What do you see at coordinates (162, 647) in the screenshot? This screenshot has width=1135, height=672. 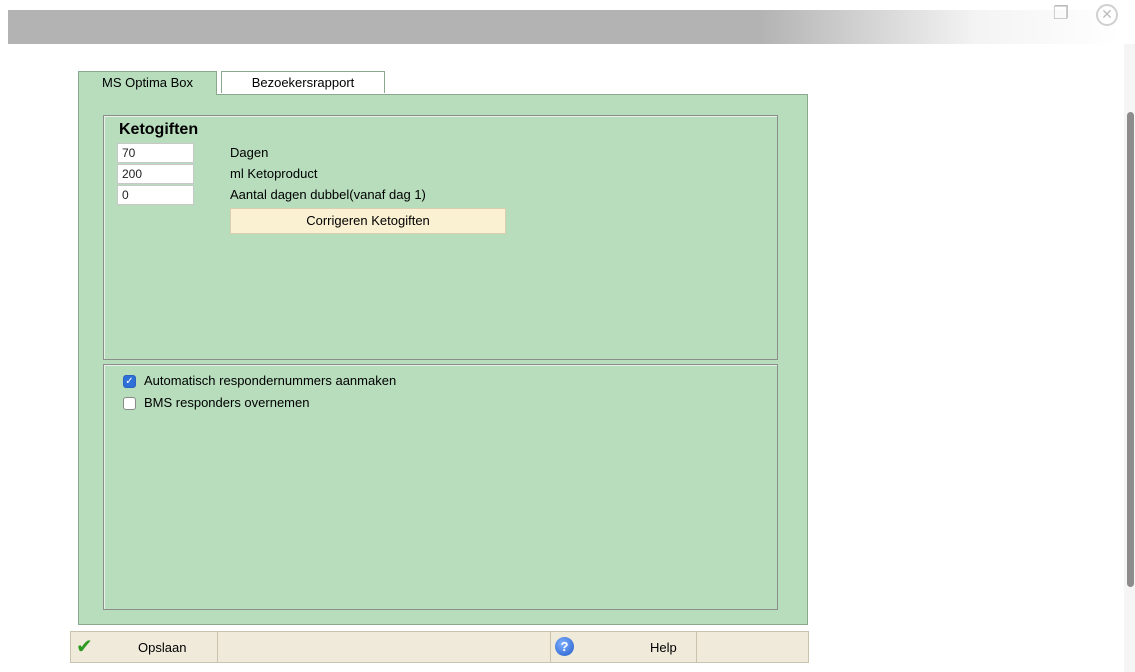 I see `opslaan-label: Opslaan` at bounding box center [162, 647].